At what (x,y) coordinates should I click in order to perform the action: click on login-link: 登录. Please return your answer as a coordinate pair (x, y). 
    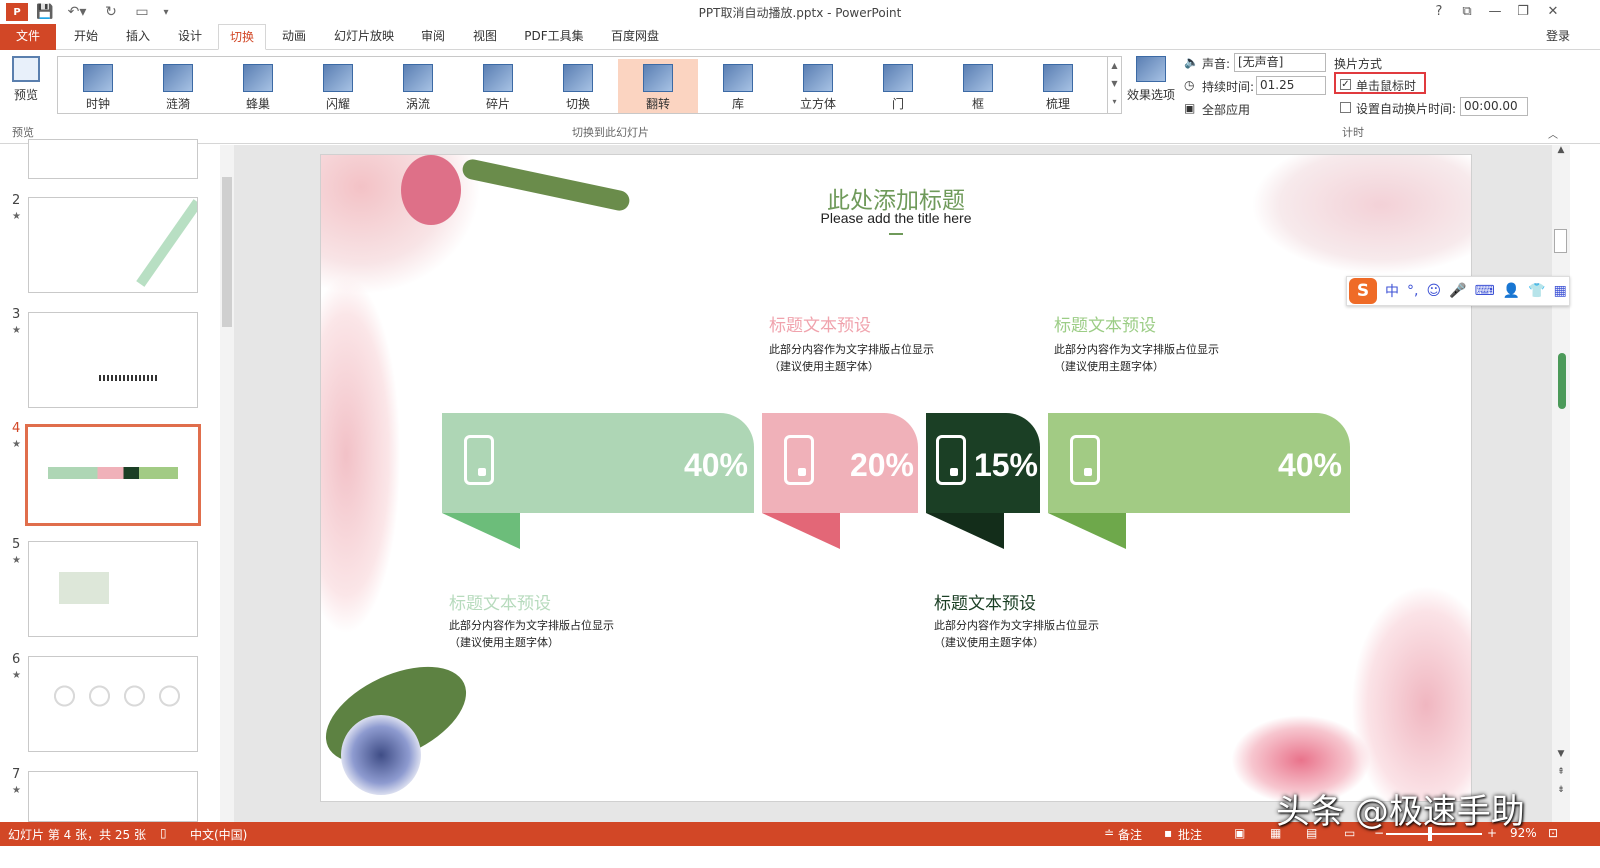
    Looking at the image, I should click on (1558, 37).